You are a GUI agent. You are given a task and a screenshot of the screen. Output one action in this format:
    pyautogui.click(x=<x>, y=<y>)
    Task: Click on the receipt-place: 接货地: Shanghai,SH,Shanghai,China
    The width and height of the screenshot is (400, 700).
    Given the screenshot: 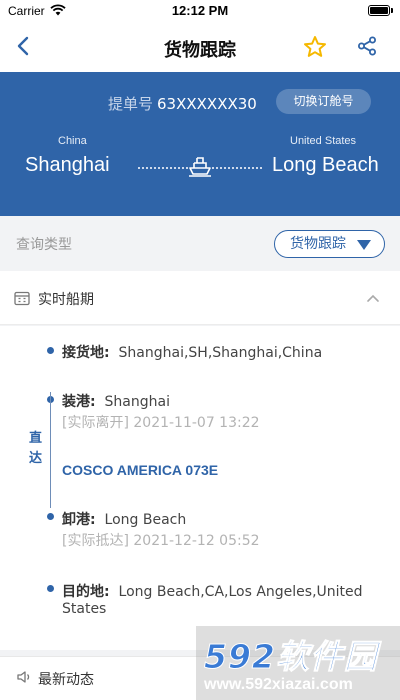 What is the action you would take?
    pyautogui.click(x=192, y=352)
    